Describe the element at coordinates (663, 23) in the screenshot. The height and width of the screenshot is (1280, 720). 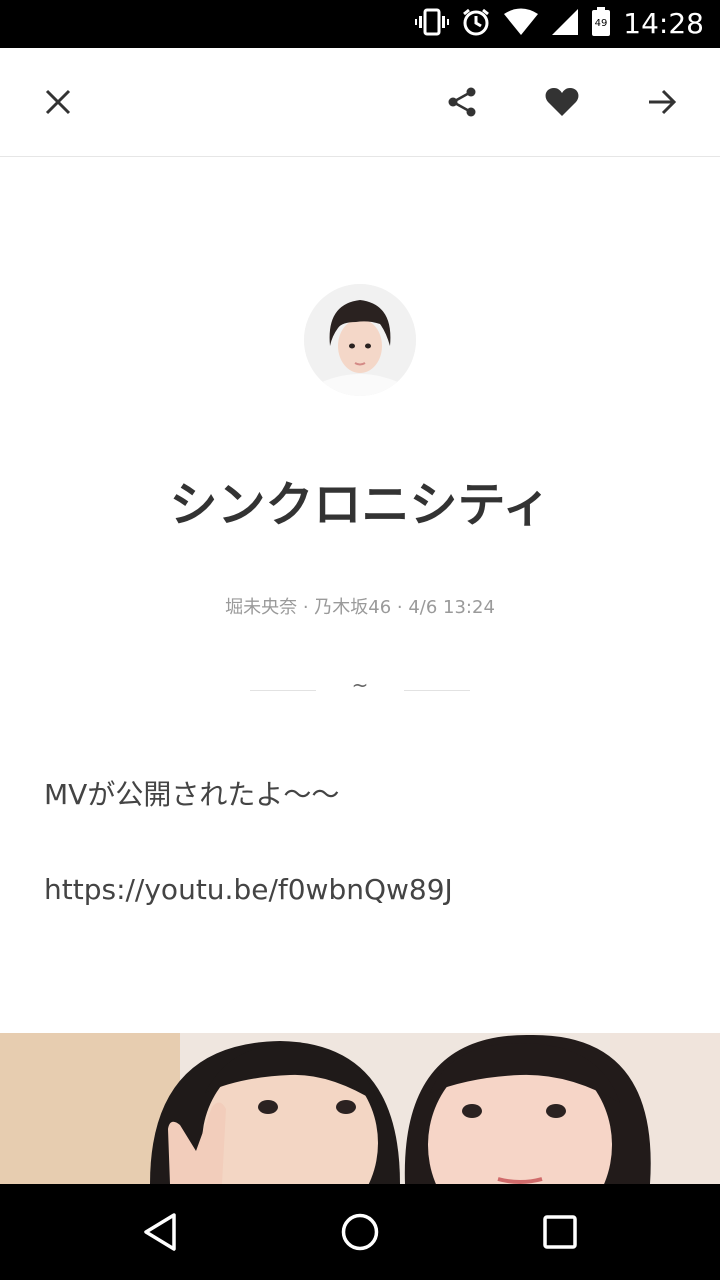
I see `status-time: 14:28` at that location.